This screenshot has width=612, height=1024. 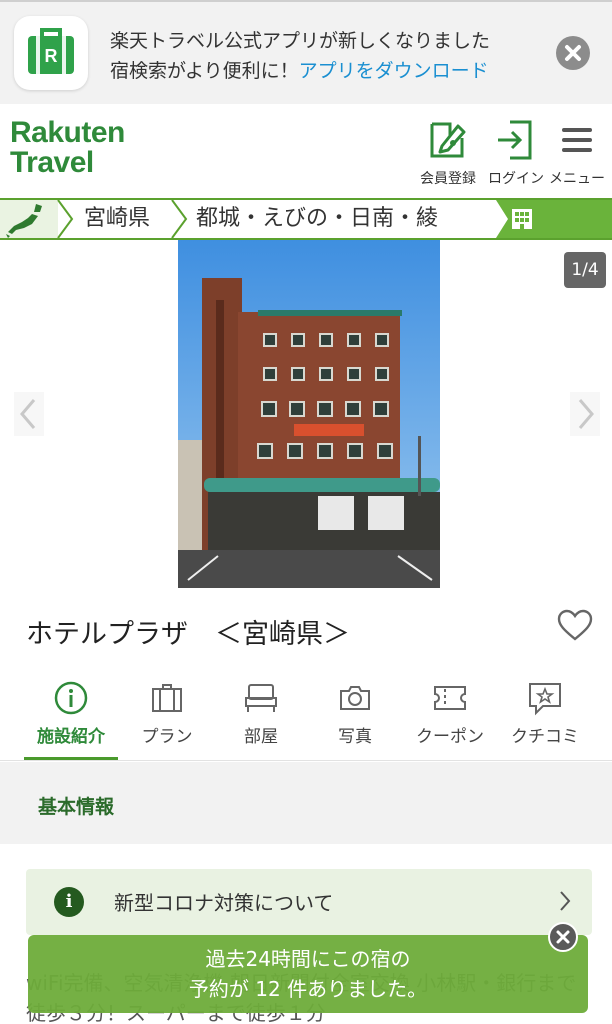 I want to click on breadcrumb-area: 都城・えびの・日南・綾, so click(x=317, y=219).